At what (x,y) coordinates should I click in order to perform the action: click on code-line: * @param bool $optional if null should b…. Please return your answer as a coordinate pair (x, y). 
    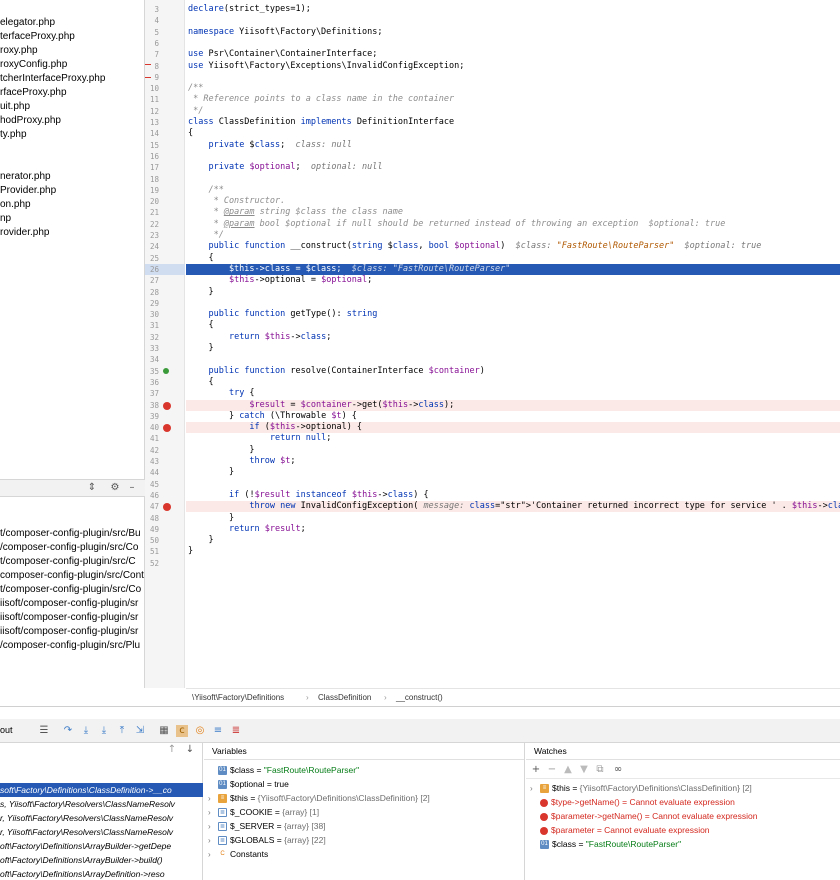
    Looking at the image, I should click on (513, 224).